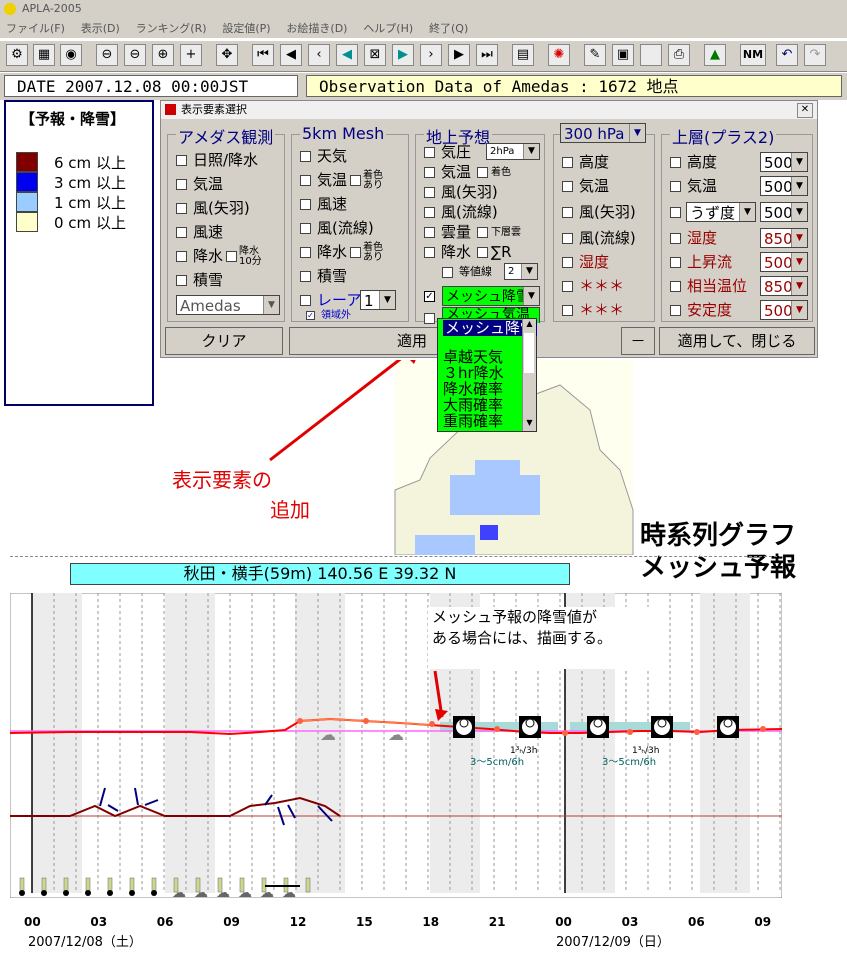 The image size is (847, 955). Describe the element at coordinates (473, 421) in the screenshot. I see `dropdown-option: 重雨確率` at that location.